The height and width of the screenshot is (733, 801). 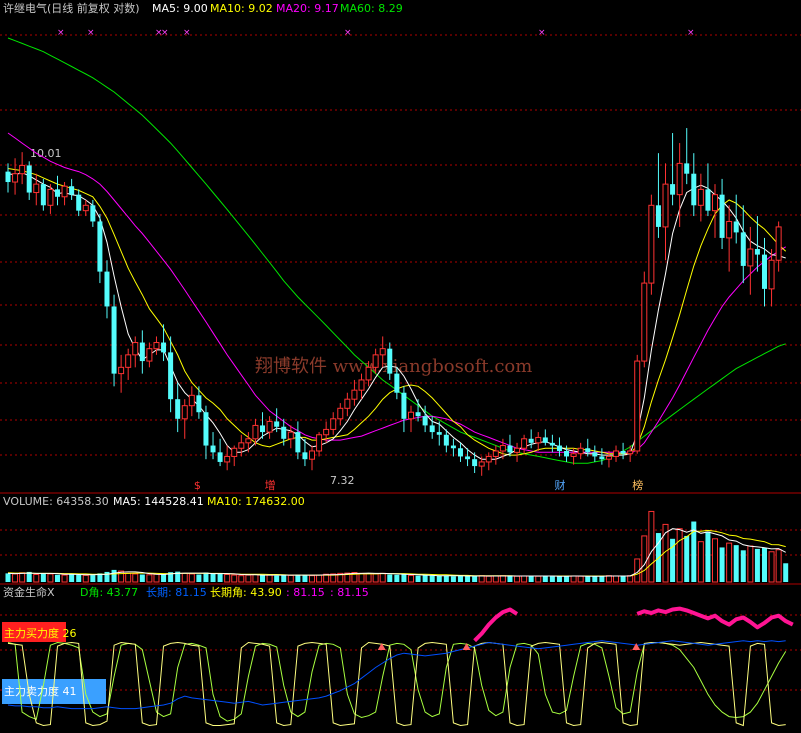 I want to click on volume-ma10-line, so click(x=396, y=553).